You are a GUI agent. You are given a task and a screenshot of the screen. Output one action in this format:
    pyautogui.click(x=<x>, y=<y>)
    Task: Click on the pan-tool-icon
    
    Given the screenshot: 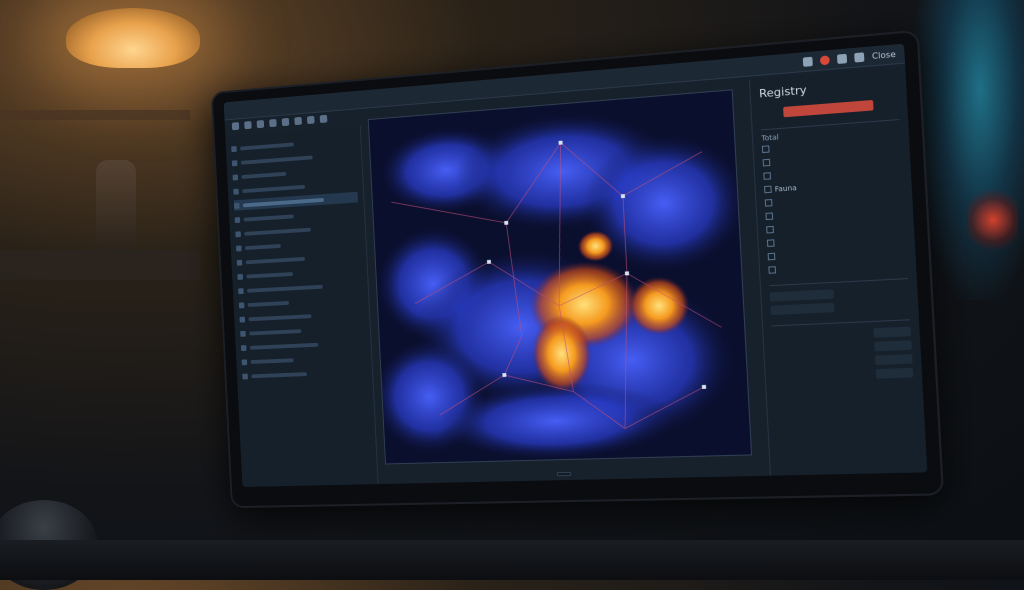 What is the action you would take?
    pyautogui.click(x=247, y=125)
    